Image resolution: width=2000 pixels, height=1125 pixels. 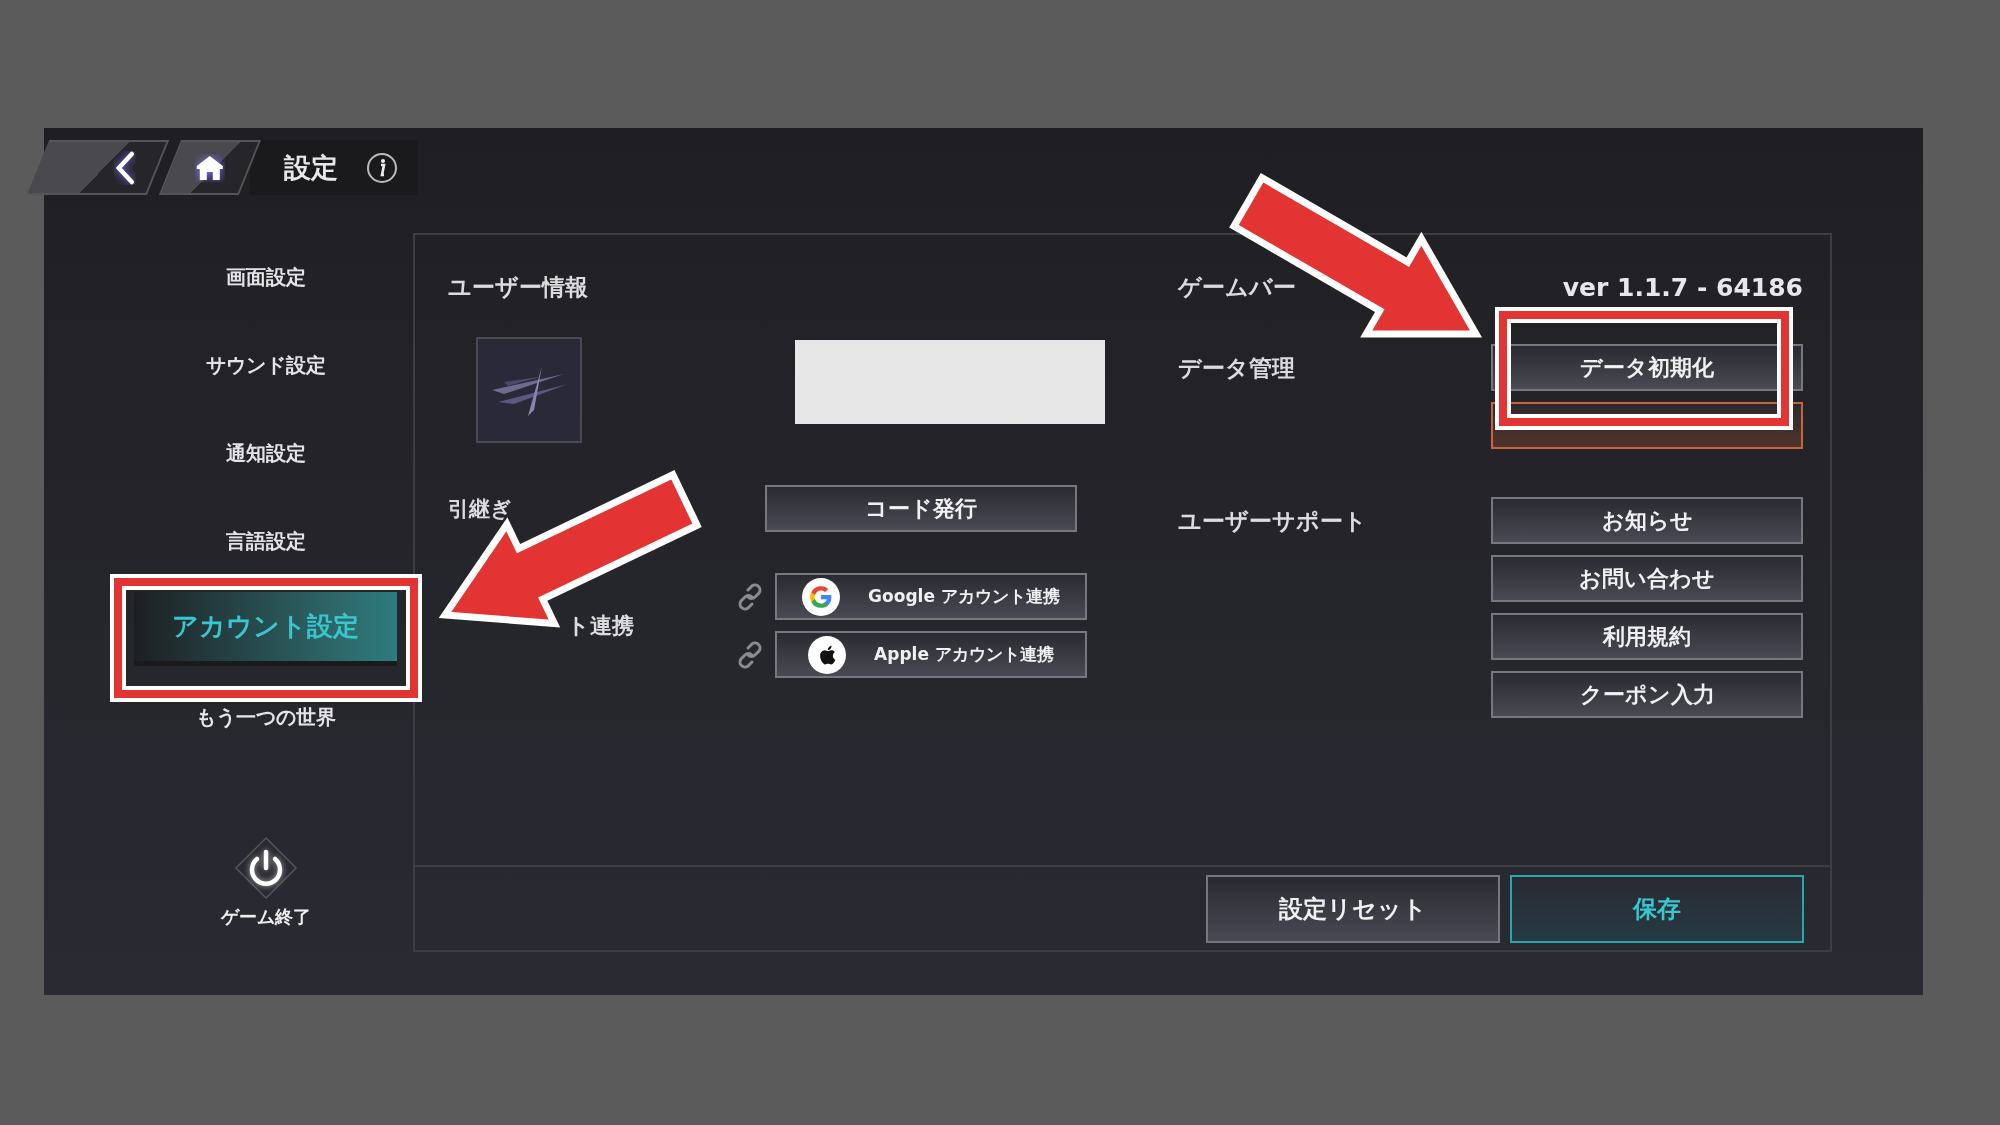 I want to click on info-icon, so click(x=382, y=167).